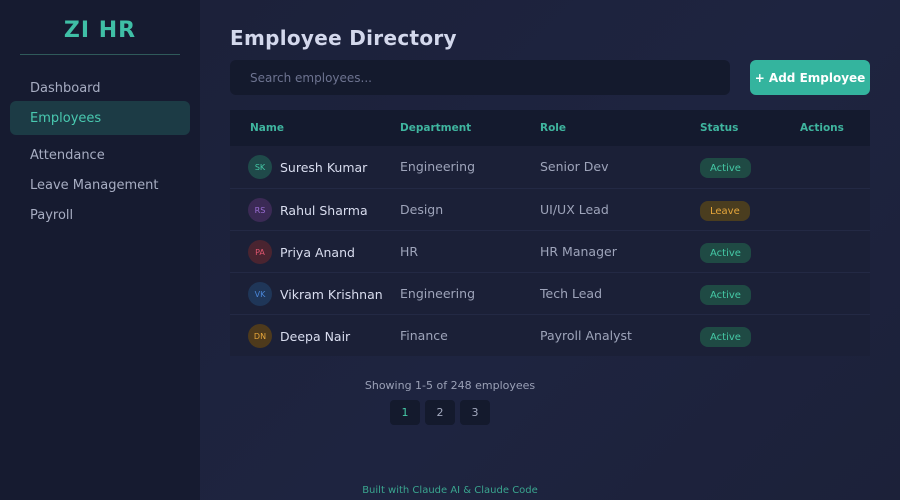 This screenshot has height=500, width=900. I want to click on role-cell: Payroll Analyst, so click(586, 335).